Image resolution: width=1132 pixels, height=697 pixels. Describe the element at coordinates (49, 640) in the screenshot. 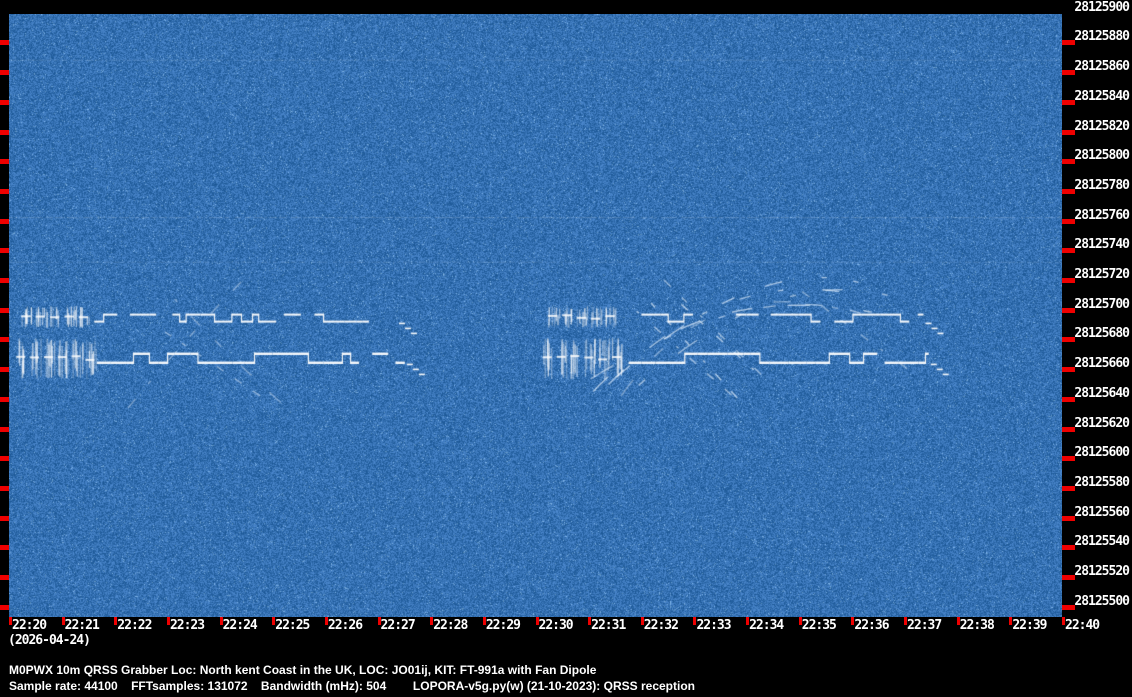

I see `date-label: (2026-04-24)` at that location.